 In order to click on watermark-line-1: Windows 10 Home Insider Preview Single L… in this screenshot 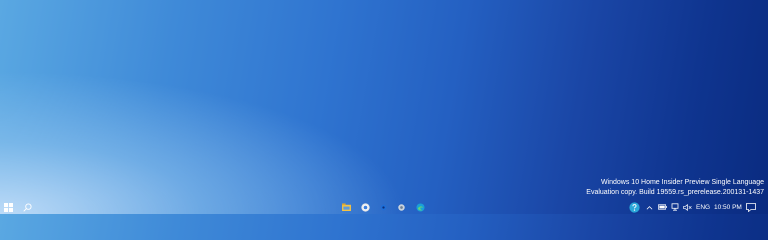, I will do `click(682, 182)`.